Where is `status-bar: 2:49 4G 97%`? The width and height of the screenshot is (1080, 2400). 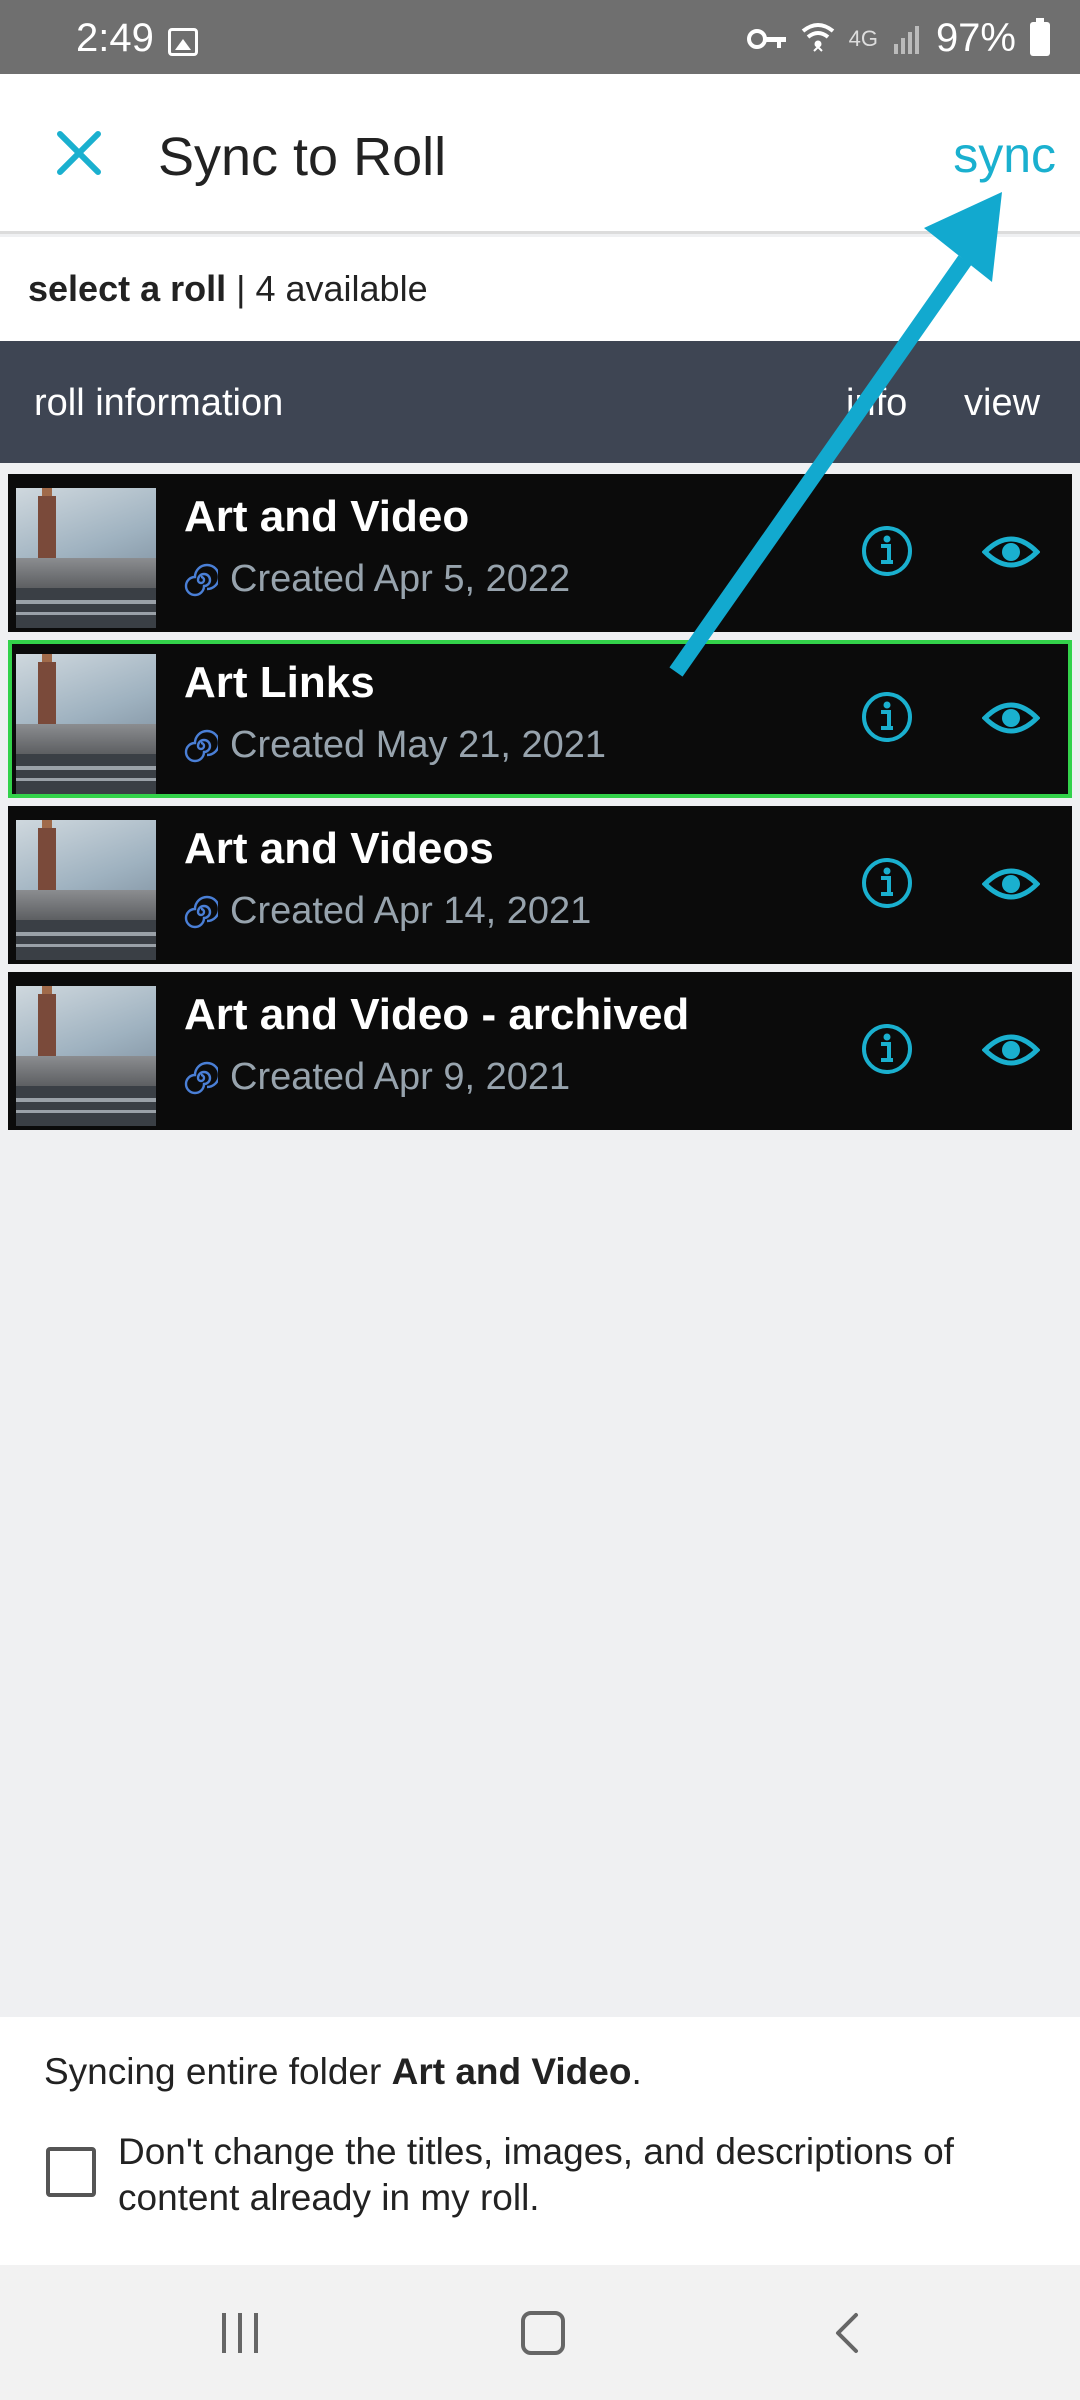
status-bar: 2:49 4G 97% is located at coordinates (540, 37).